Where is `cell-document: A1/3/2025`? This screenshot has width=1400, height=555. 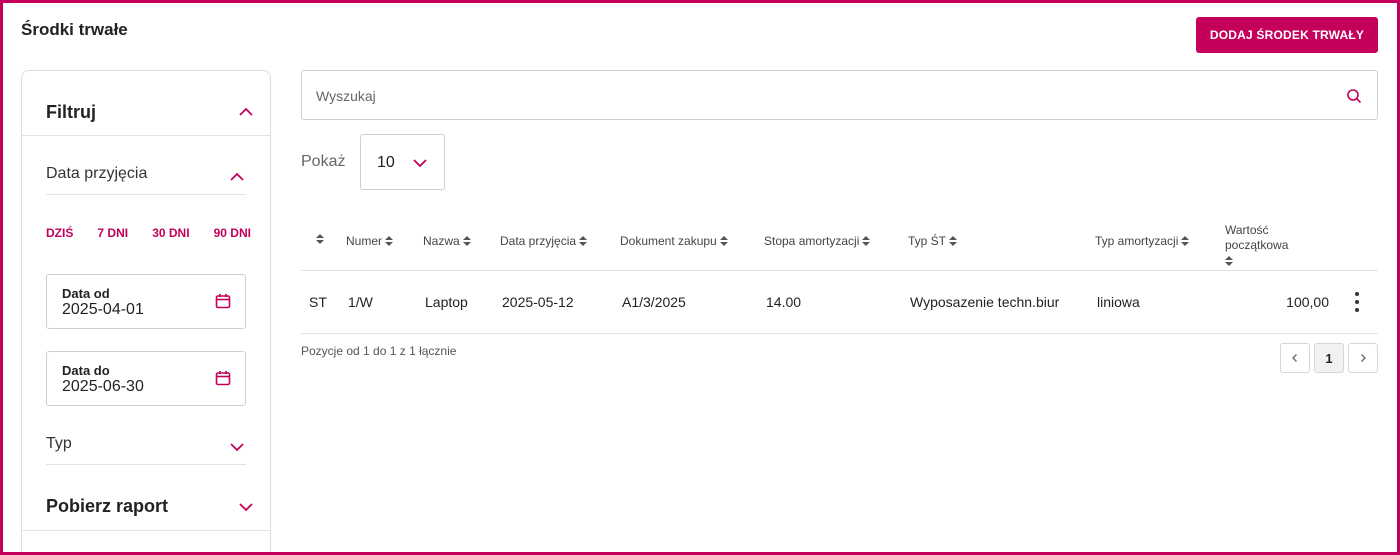 cell-document: A1/3/2025 is located at coordinates (654, 302).